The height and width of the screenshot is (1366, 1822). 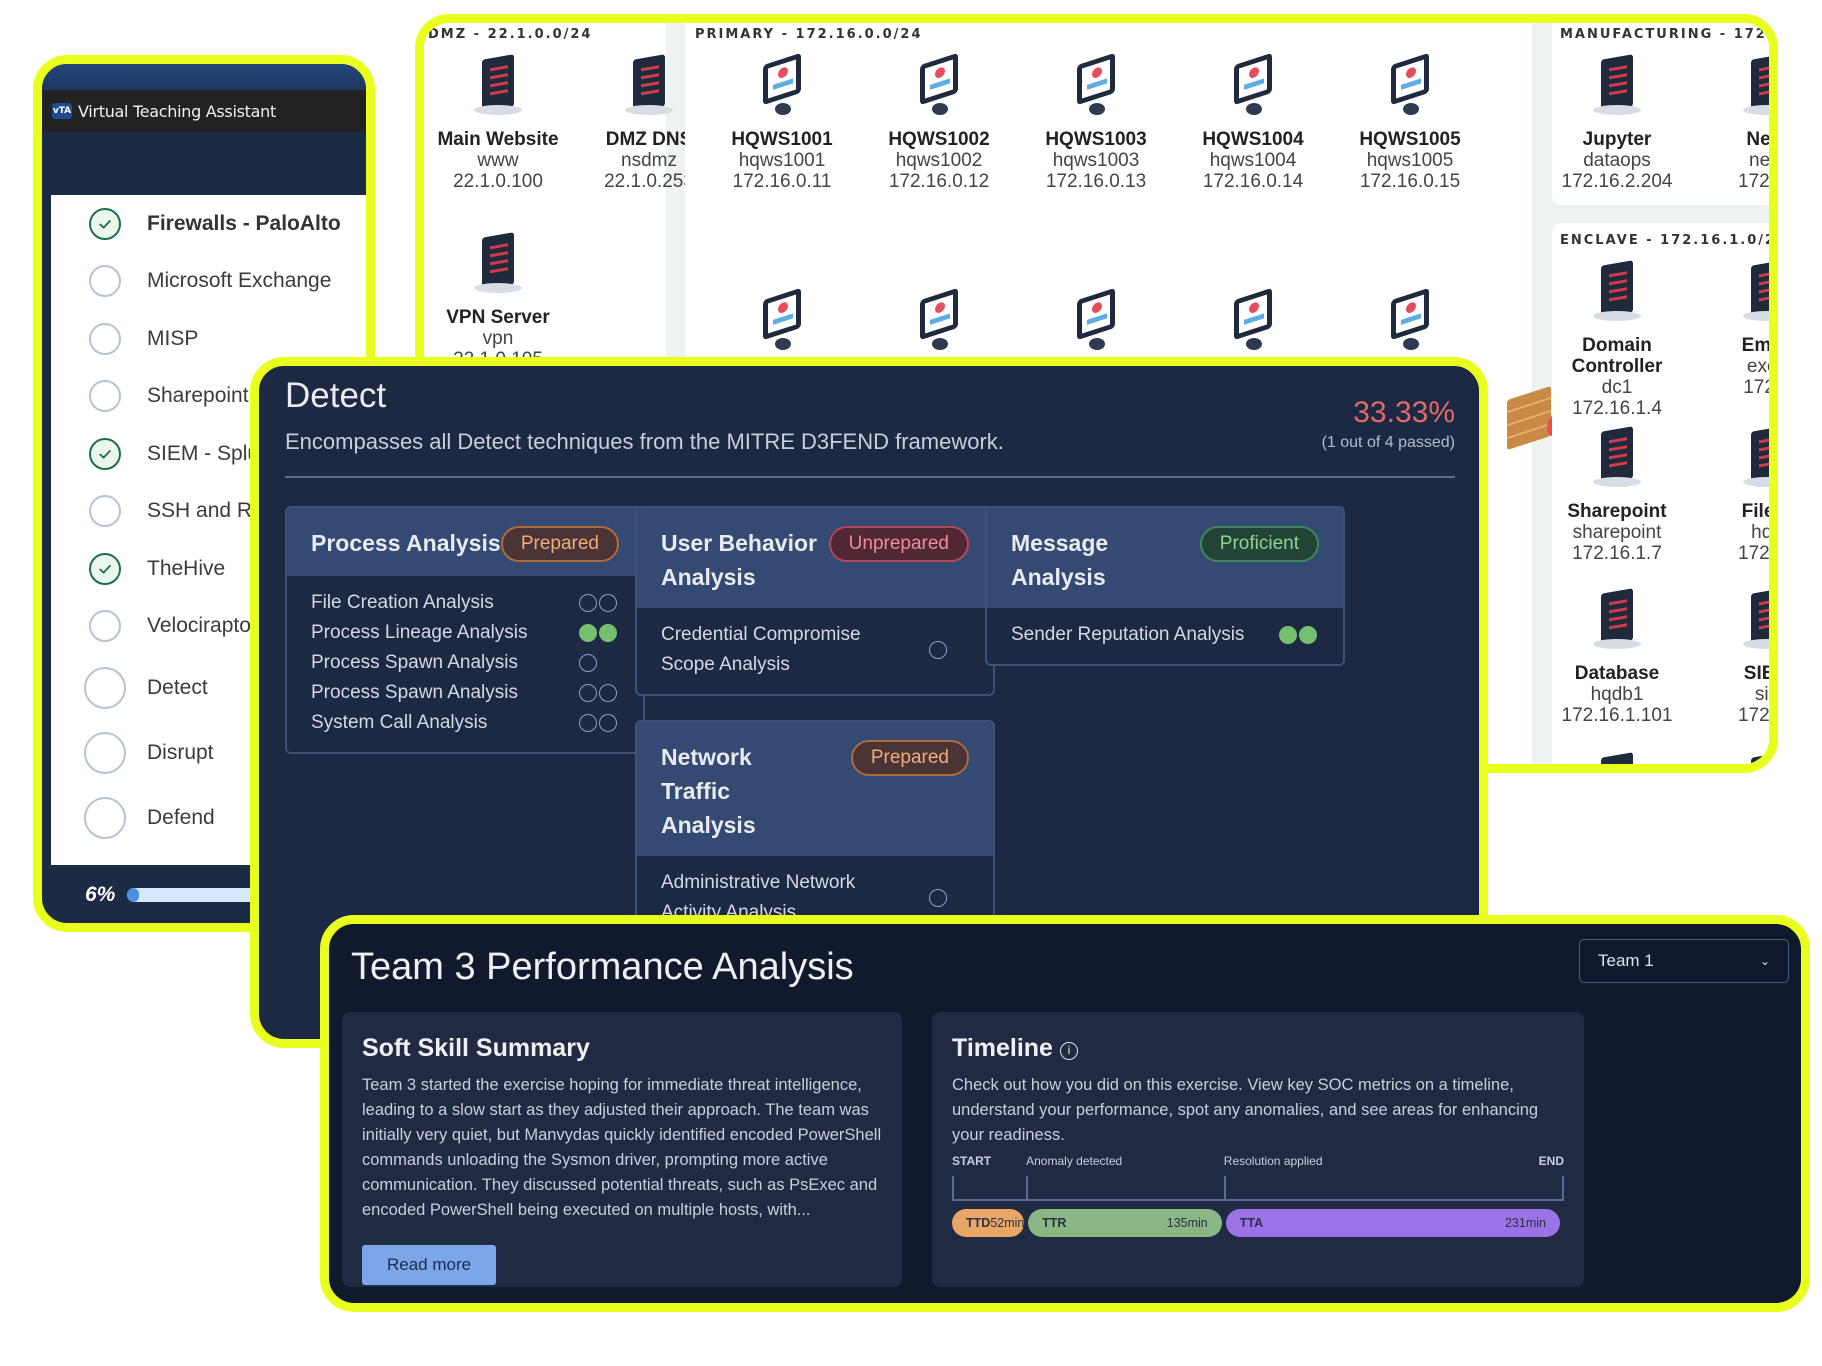 I want to click on node-ip: 172.16.0.11, so click(x=782, y=181).